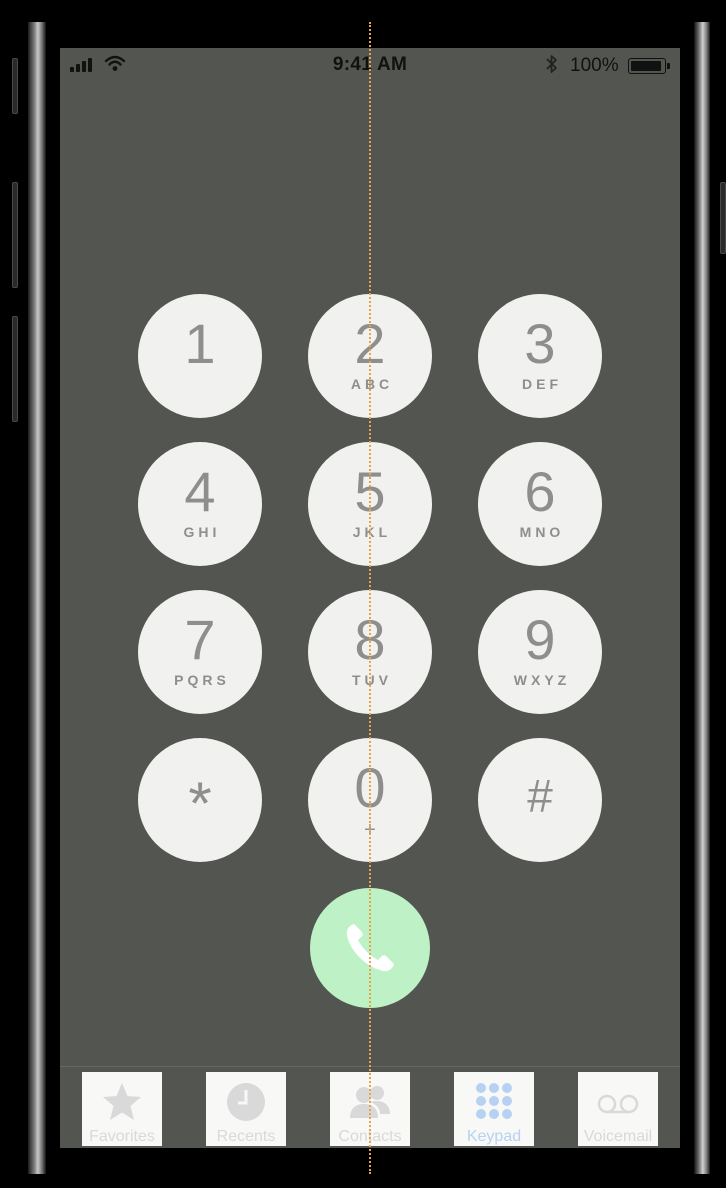 The image size is (726, 1188). I want to click on tab-label: Voicemail, so click(618, 1136).